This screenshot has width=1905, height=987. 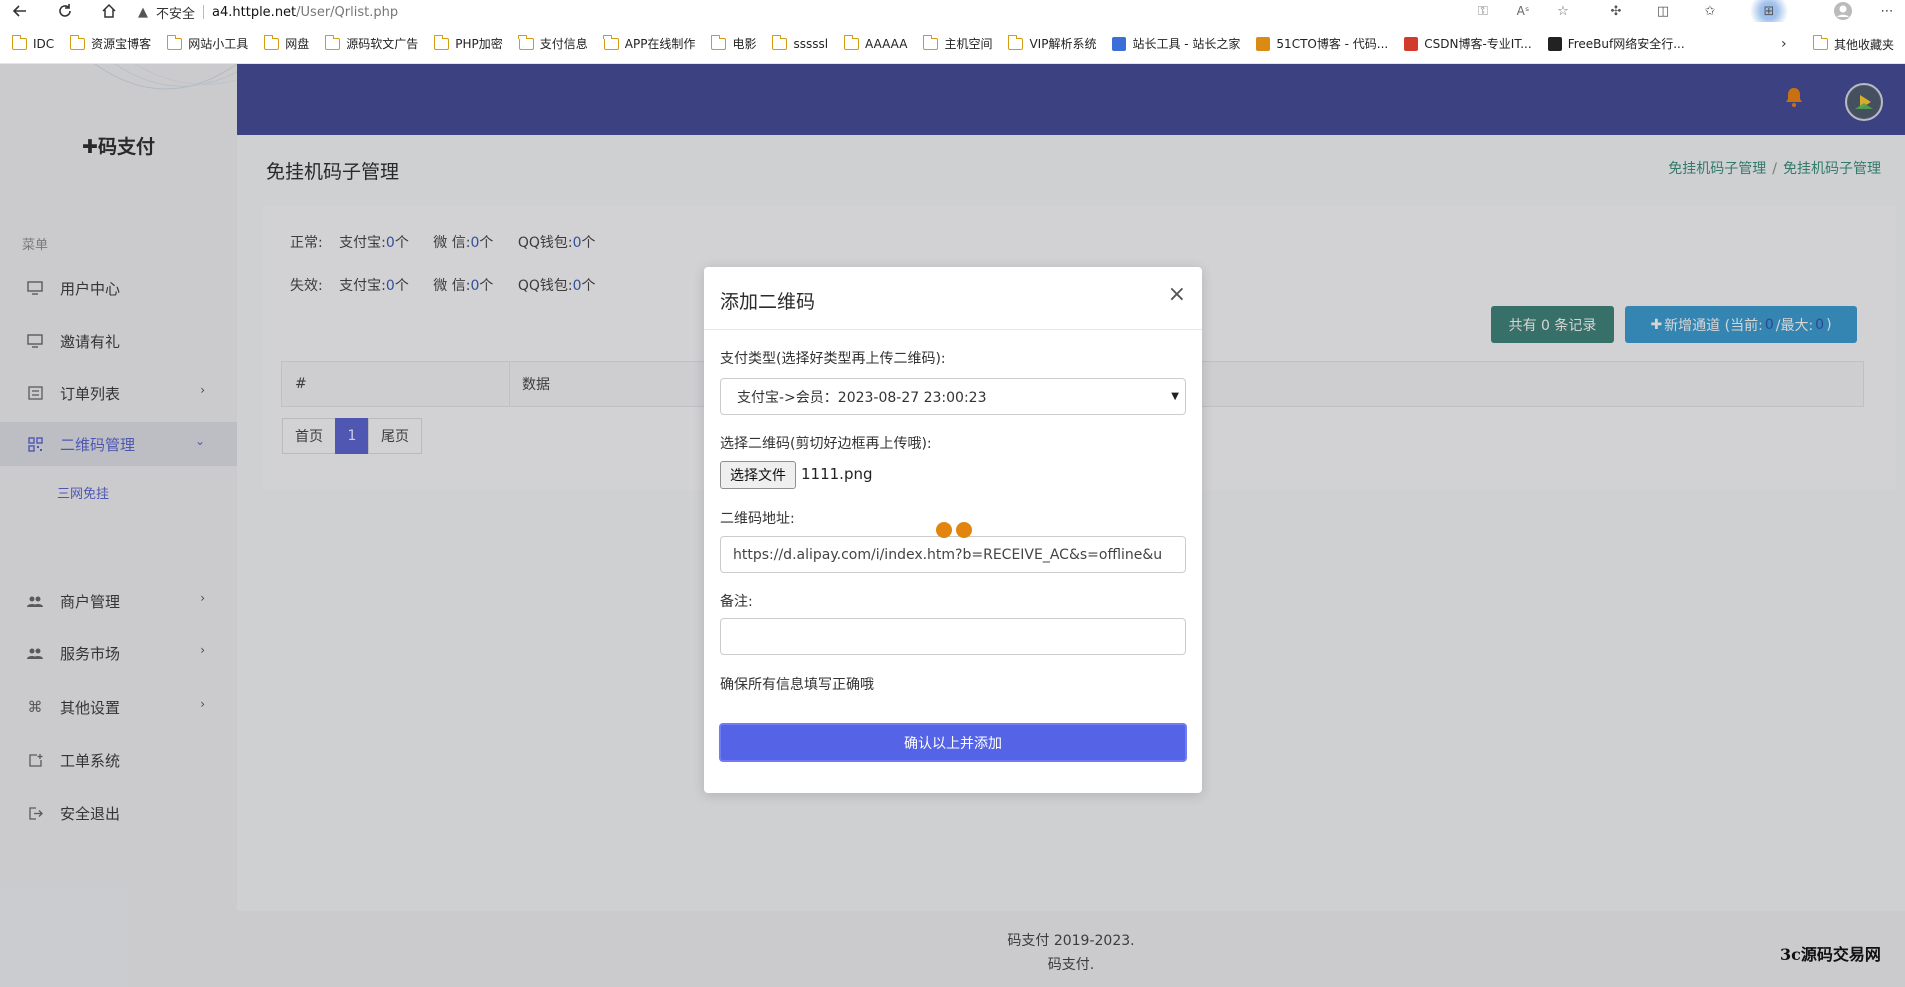 I want to click on favorites-icon: ✩, so click(x=1710, y=11).